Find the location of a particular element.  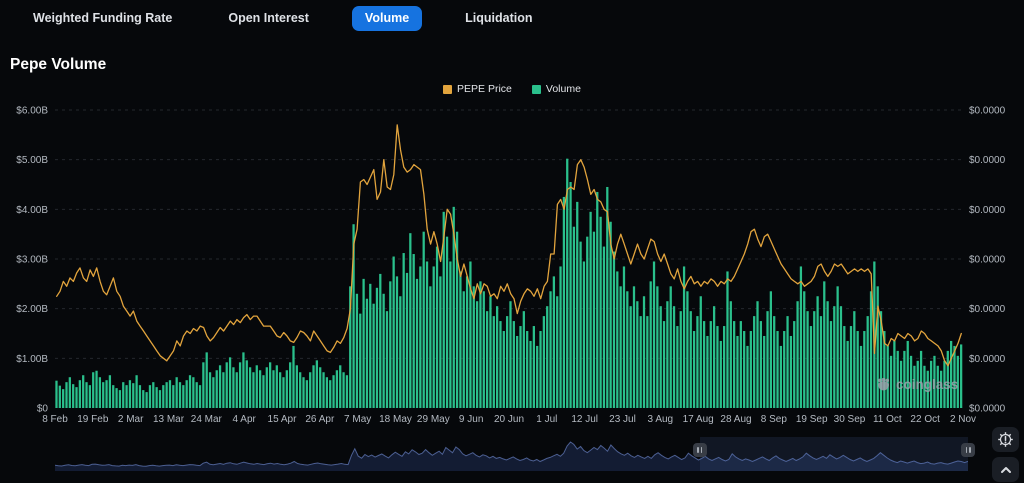

x-axis-label: 18 May is located at coordinates (395, 419).